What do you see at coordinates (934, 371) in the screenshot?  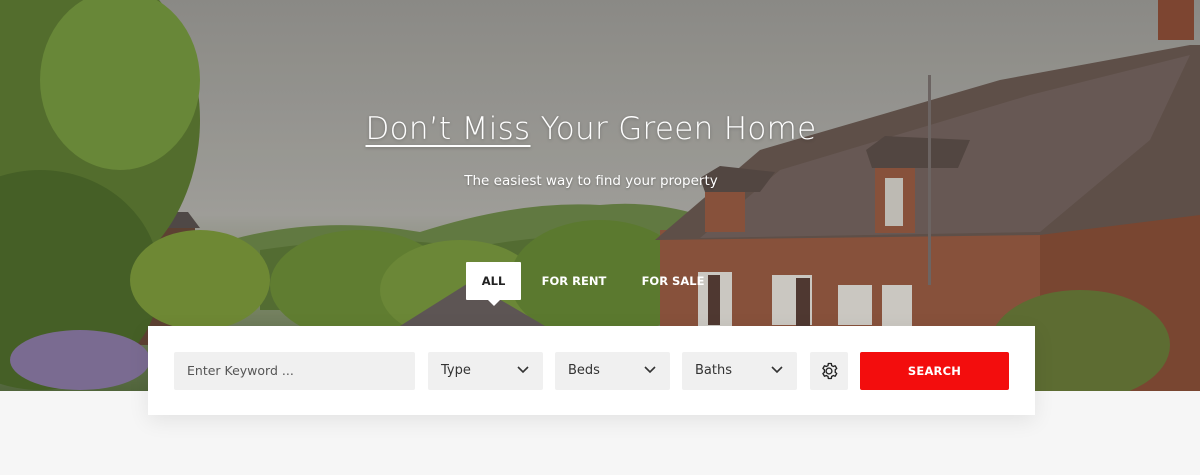 I see `search-button: SEARCH` at bounding box center [934, 371].